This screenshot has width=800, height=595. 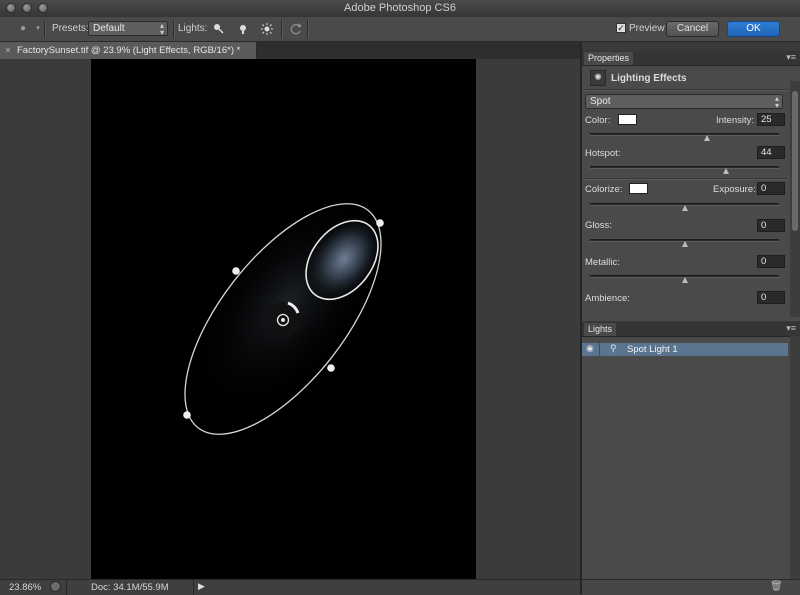 I want to click on preview-checkbox: ✓, so click(x=621, y=28).